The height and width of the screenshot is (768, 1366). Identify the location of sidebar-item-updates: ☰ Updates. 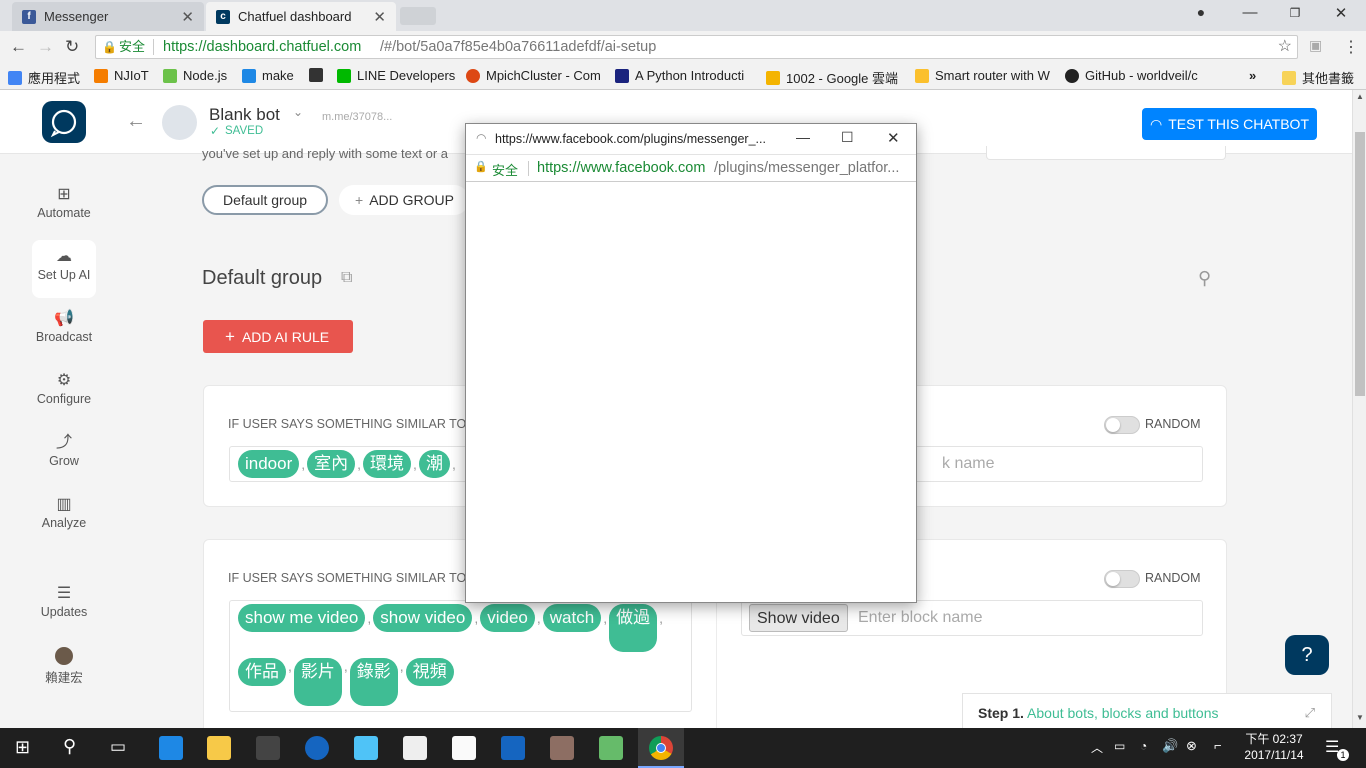
(64, 608).